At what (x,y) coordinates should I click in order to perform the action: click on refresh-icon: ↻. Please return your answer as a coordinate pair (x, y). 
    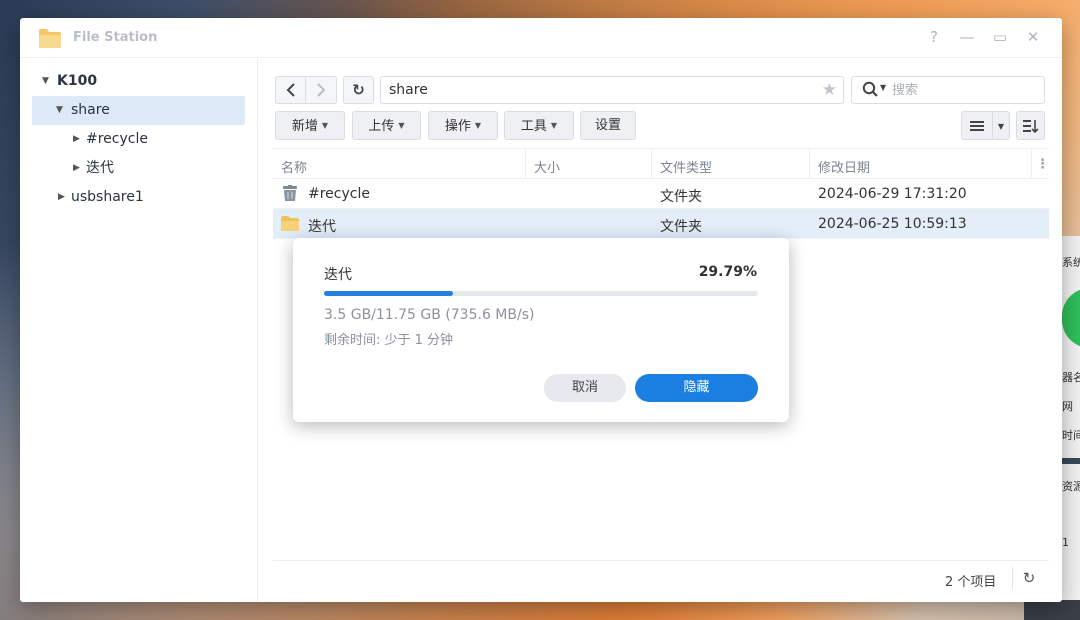
    Looking at the image, I should click on (358, 90).